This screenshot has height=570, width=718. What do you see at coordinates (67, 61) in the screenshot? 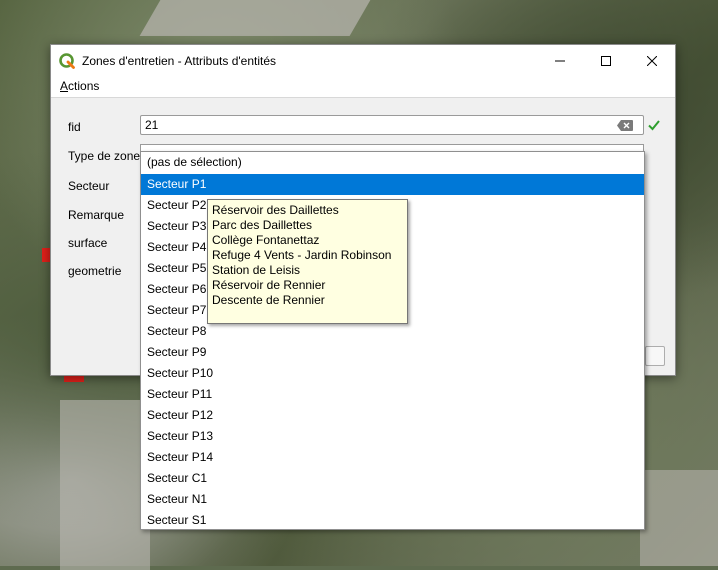
I see `qgis-logo-icon` at bounding box center [67, 61].